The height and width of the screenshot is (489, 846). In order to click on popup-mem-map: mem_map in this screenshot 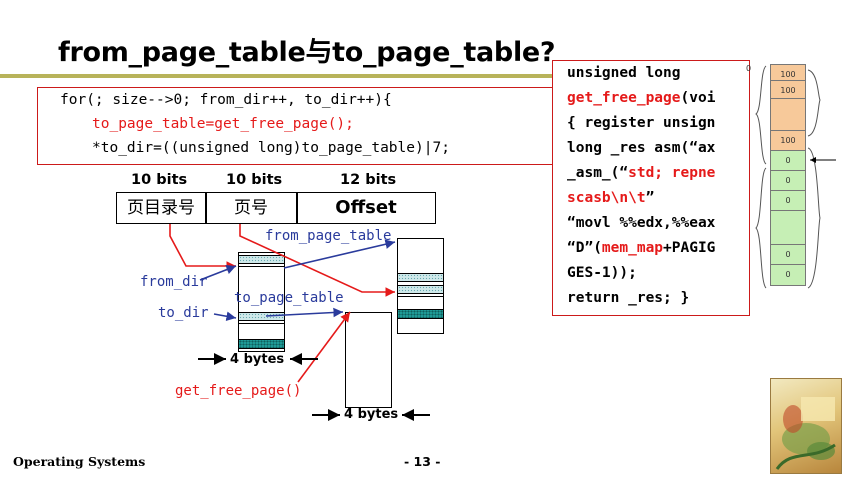, I will do `click(632, 248)`.